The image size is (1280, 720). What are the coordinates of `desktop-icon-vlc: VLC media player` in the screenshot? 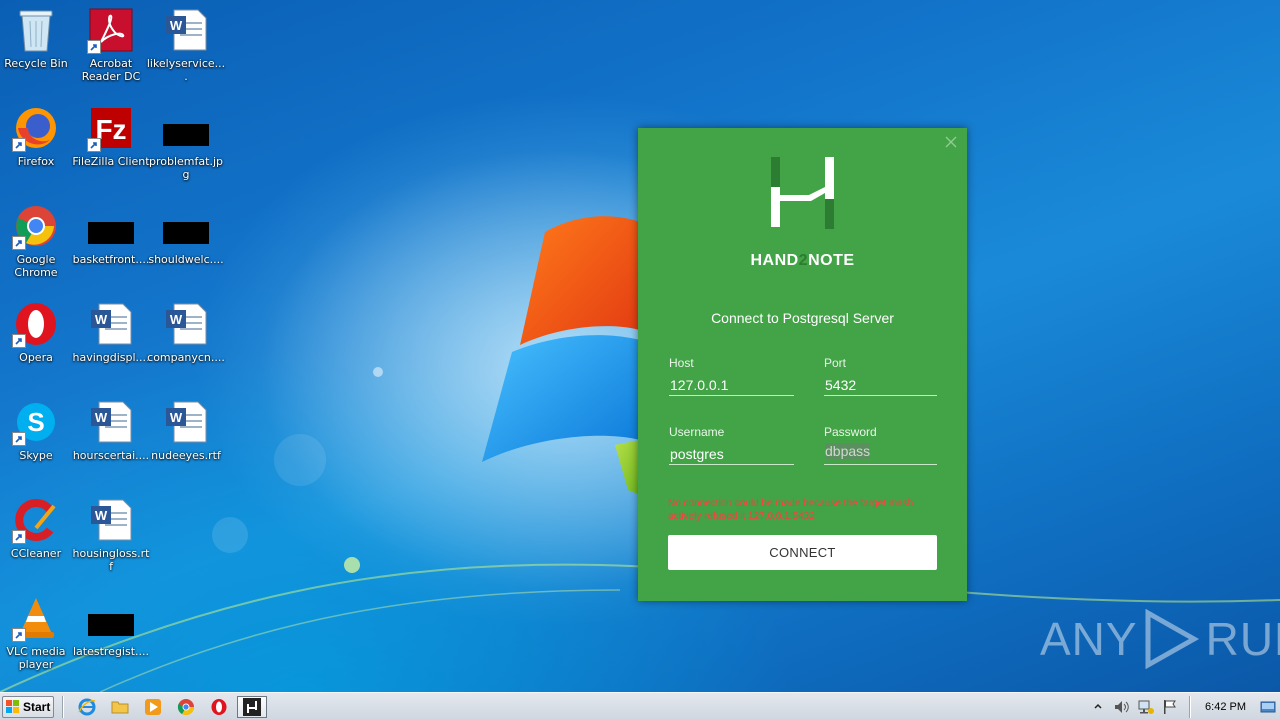 It's located at (36, 640).